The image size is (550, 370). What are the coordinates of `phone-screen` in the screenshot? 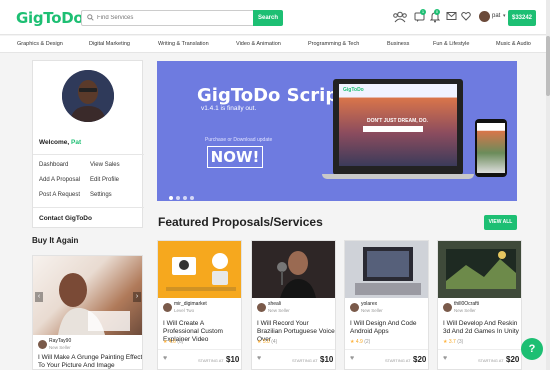 It's located at (491, 148).